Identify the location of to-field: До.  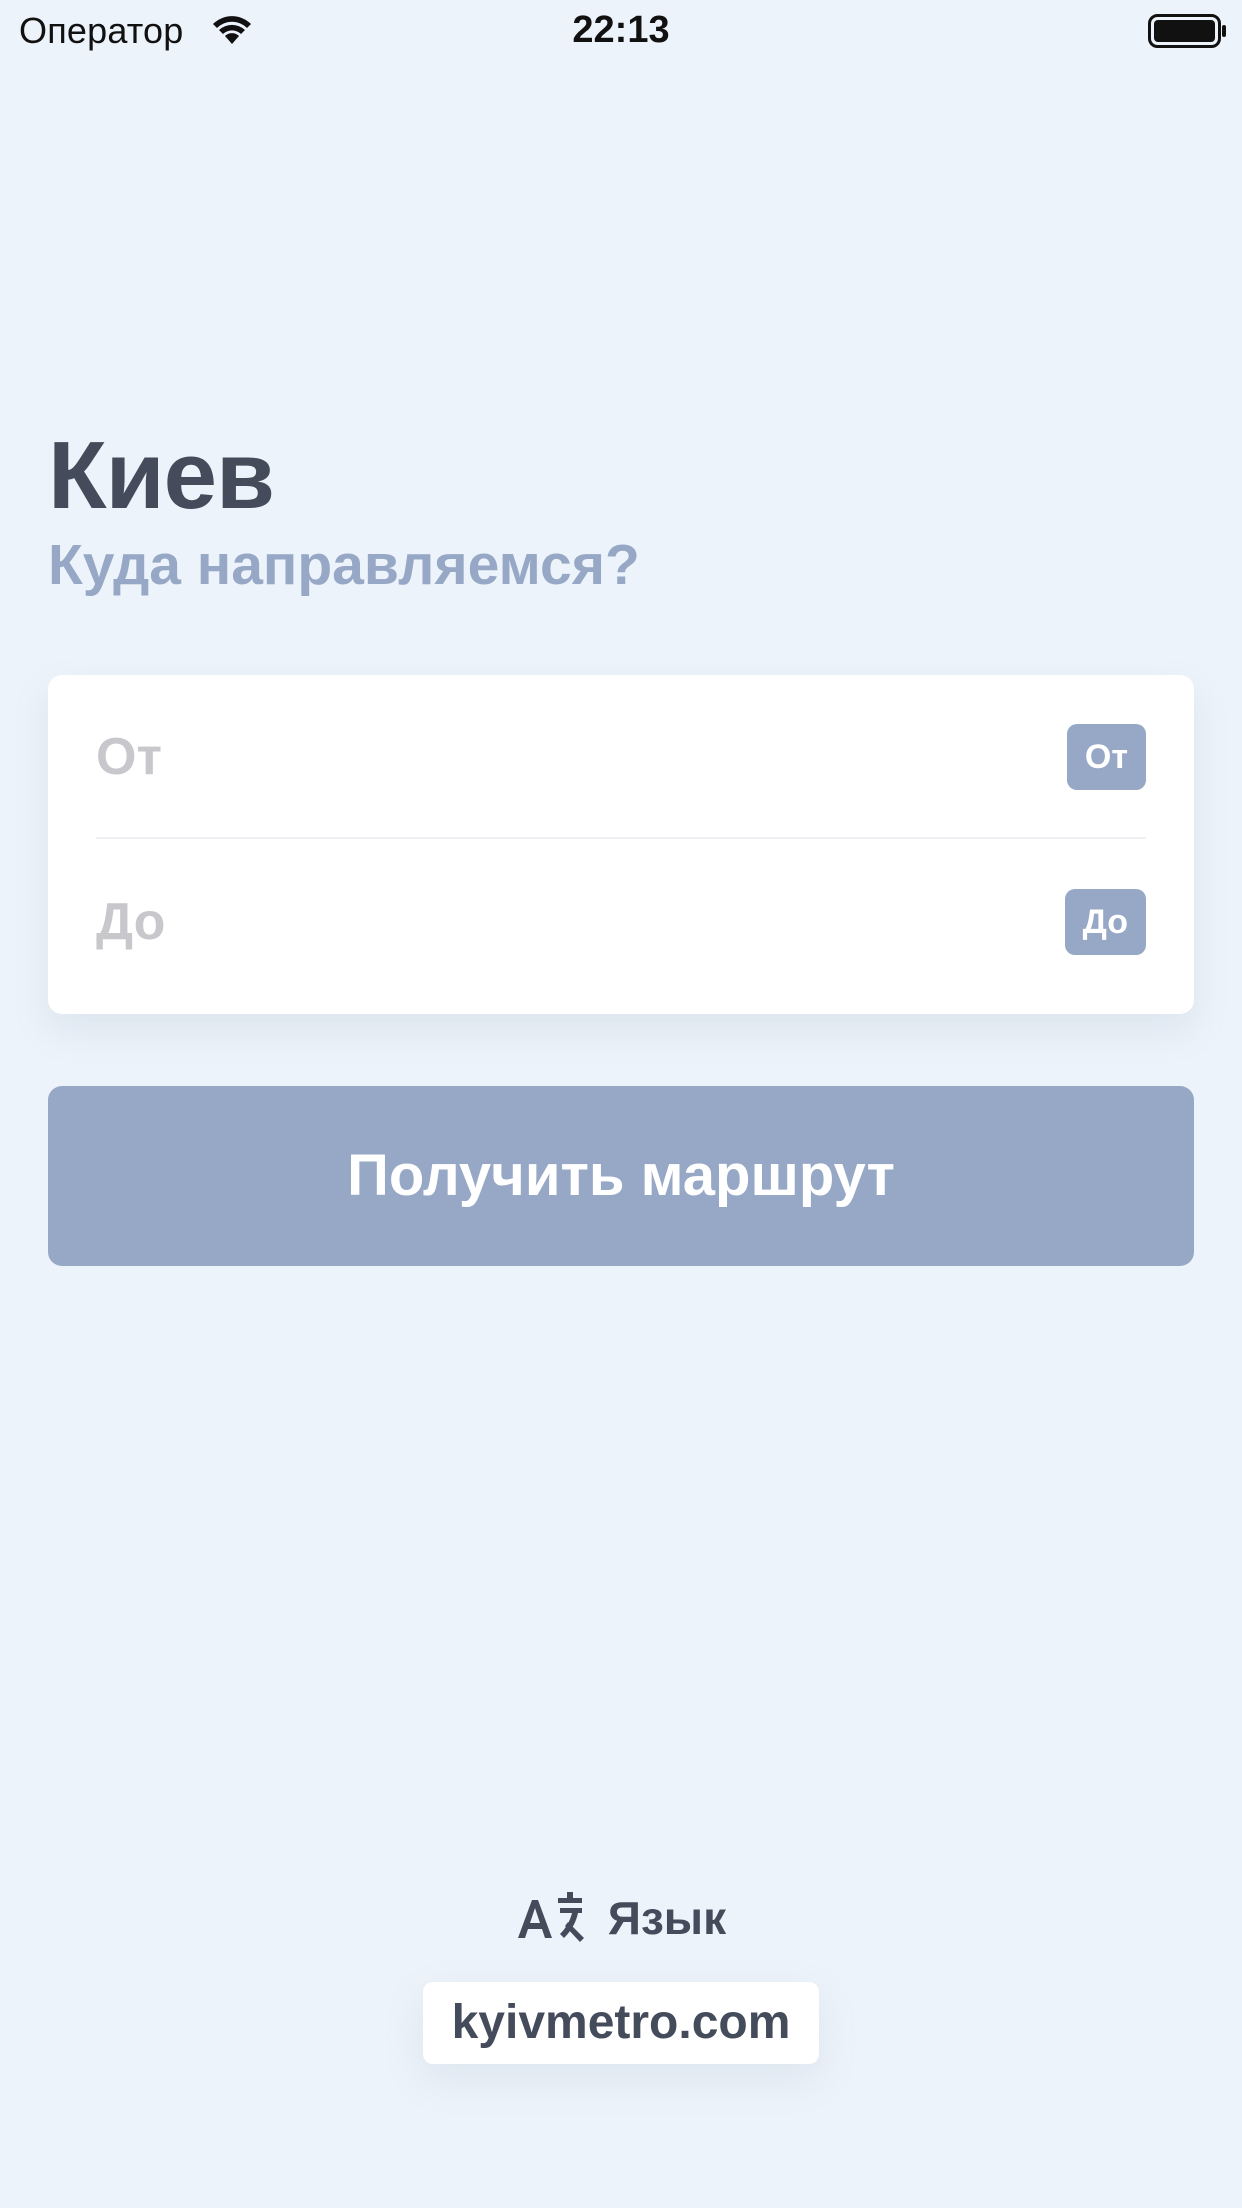
(621, 922).